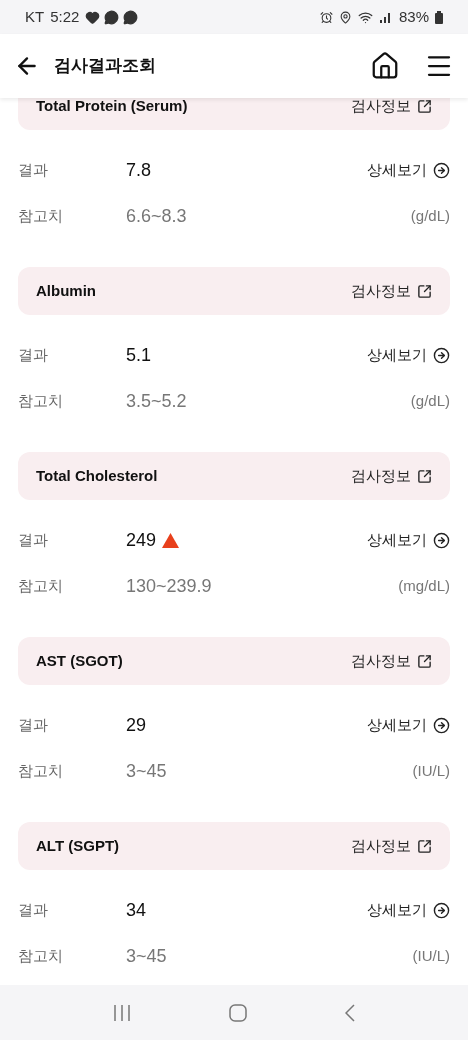 Image resolution: width=468 pixels, height=1040 pixels. What do you see at coordinates (65, 16) in the screenshot?
I see `clock: 5:22` at bounding box center [65, 16].